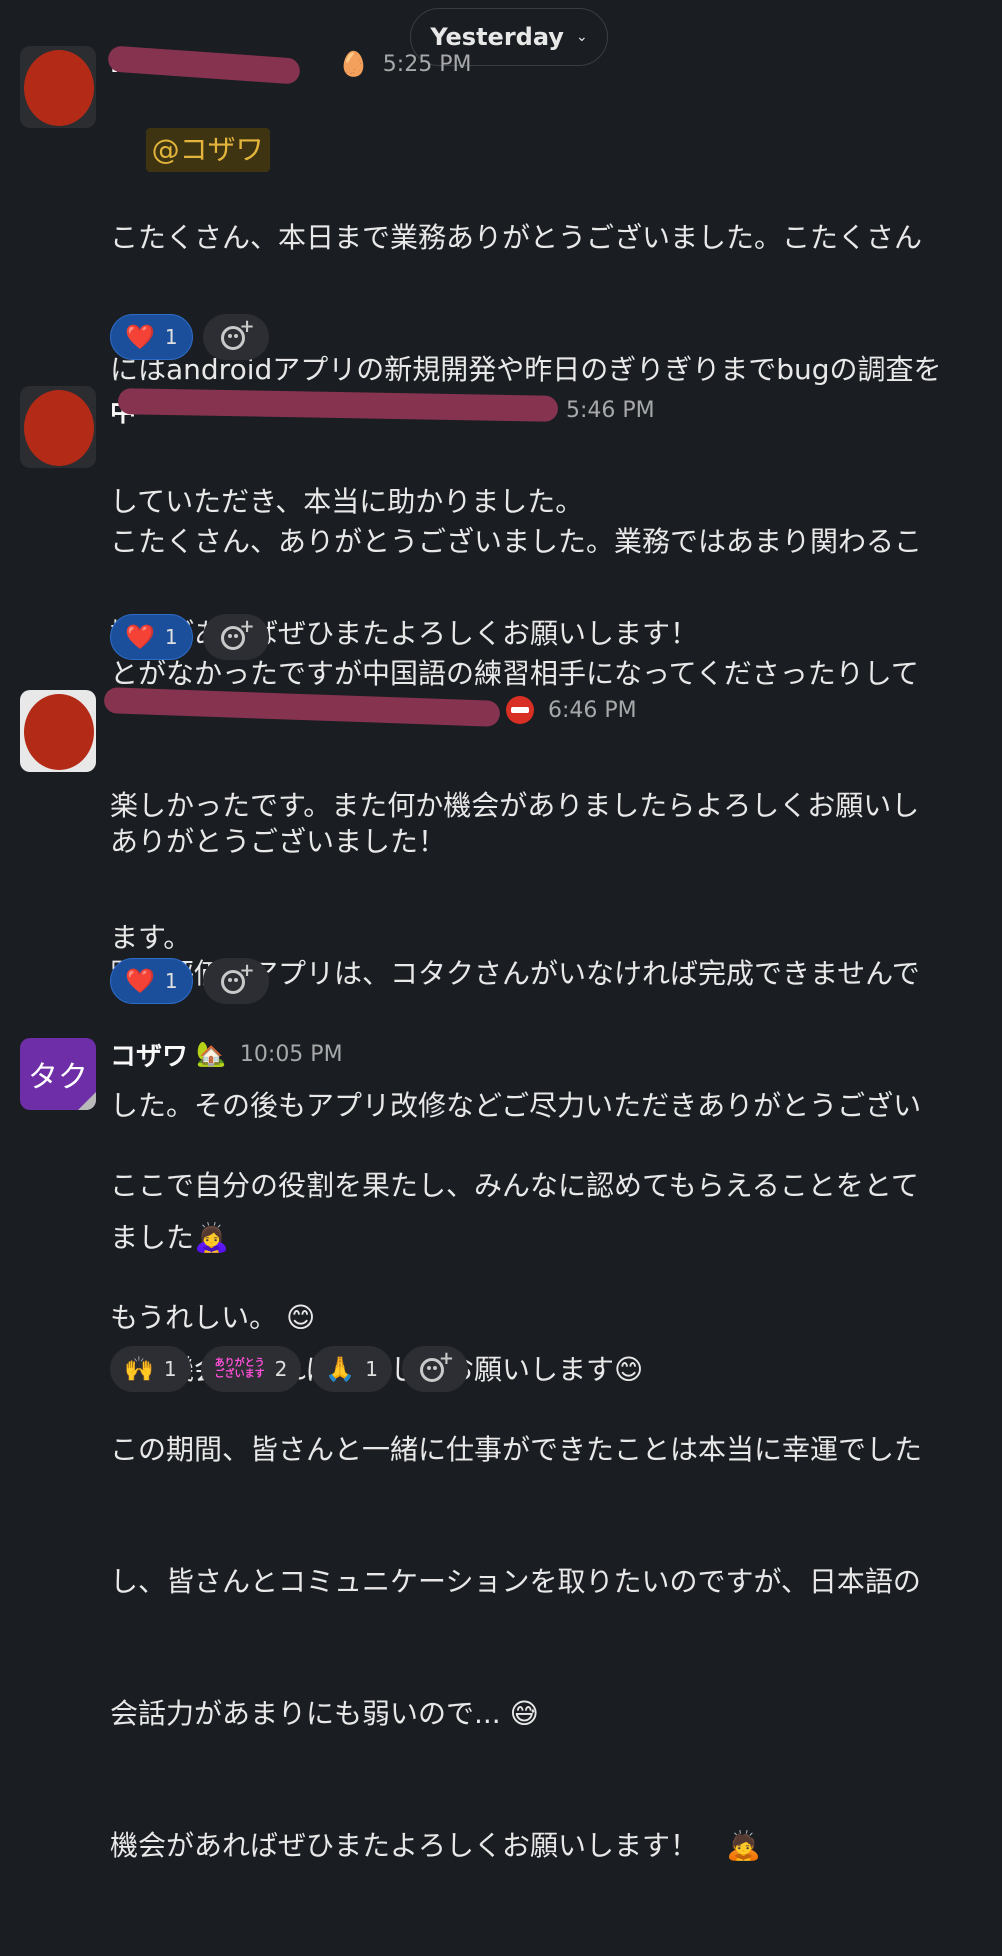  What do you see at coordinates (515, 1581) in the screenshot?
I see `message-line: し、皆さんとコミュニケーションを取りたいのですが、日本語の` at bounding box center [515, 1581].